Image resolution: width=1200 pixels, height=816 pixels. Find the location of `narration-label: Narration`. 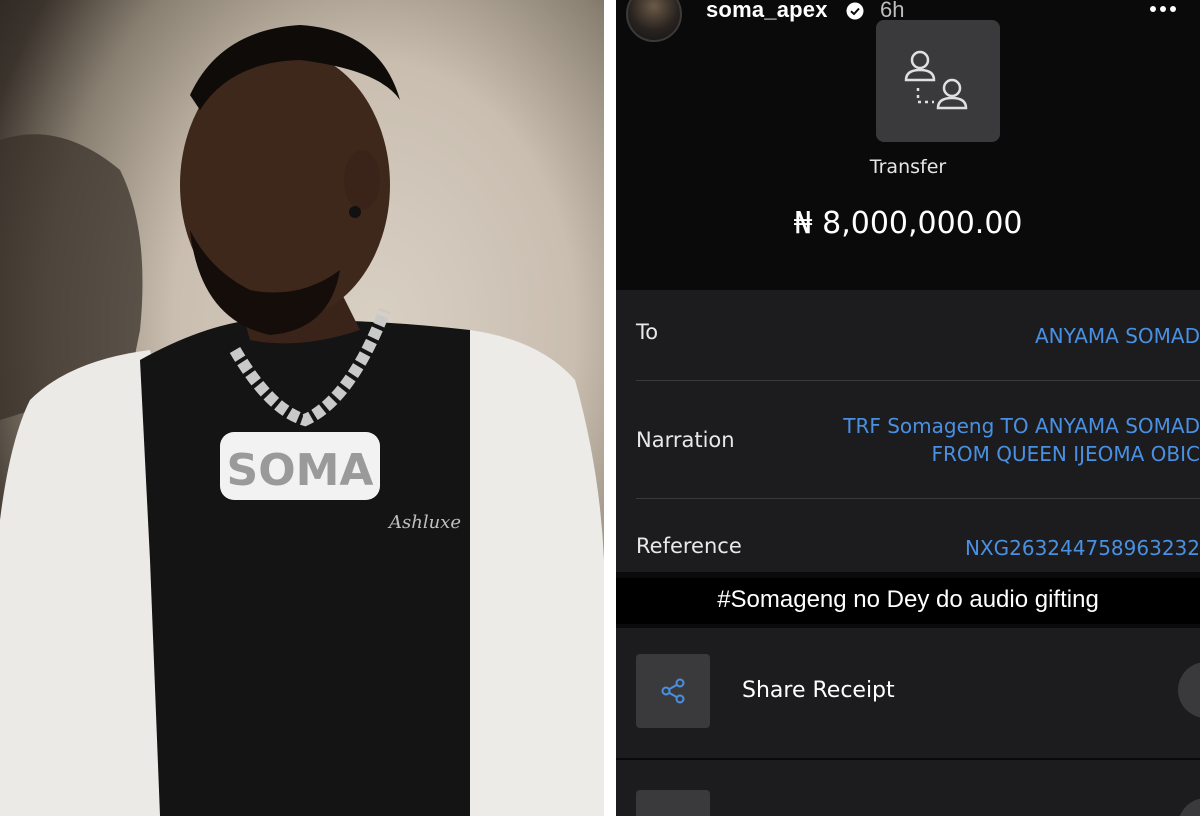

narration-label: Narration is located at coordinates (685, 440).